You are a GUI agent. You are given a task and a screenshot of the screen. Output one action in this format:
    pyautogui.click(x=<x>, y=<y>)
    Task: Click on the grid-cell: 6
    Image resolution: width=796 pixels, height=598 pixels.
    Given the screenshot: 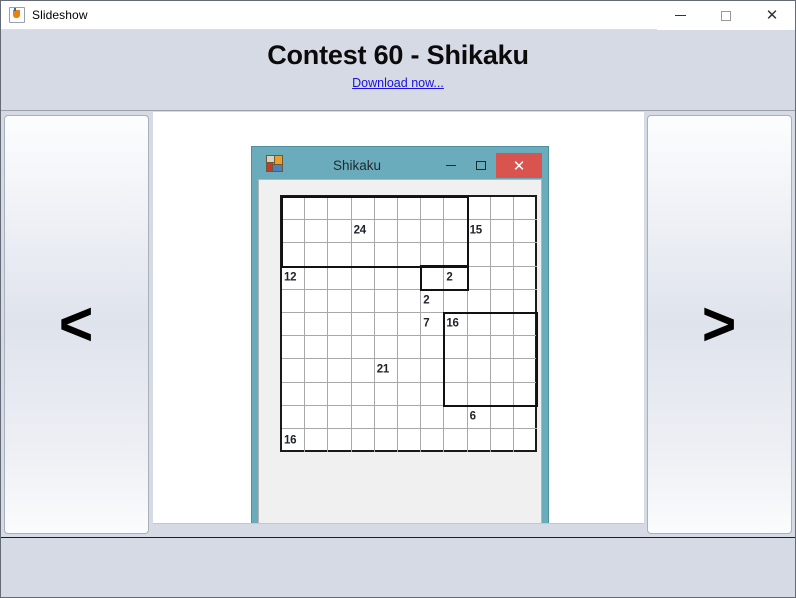 What is the action you would take?
    pyautogui.click(x=479, y=417)
    